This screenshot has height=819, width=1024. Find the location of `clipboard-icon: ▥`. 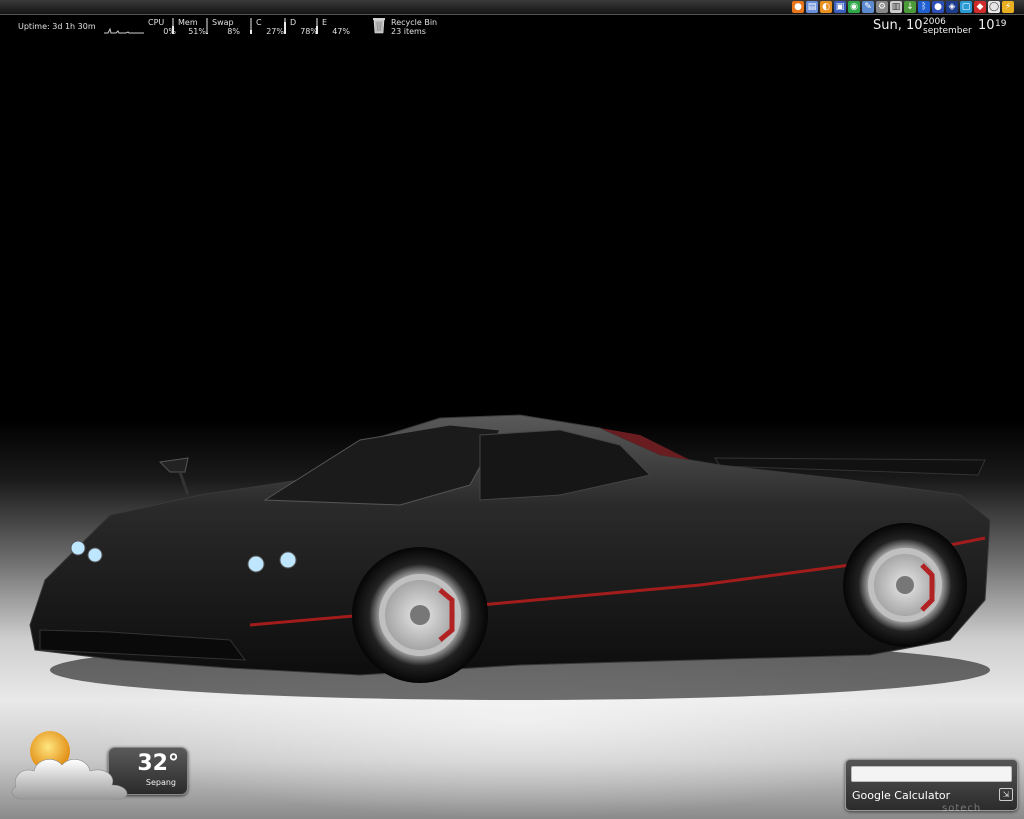

clipboard-icon: ▥ is located at coordinates (896, 7).